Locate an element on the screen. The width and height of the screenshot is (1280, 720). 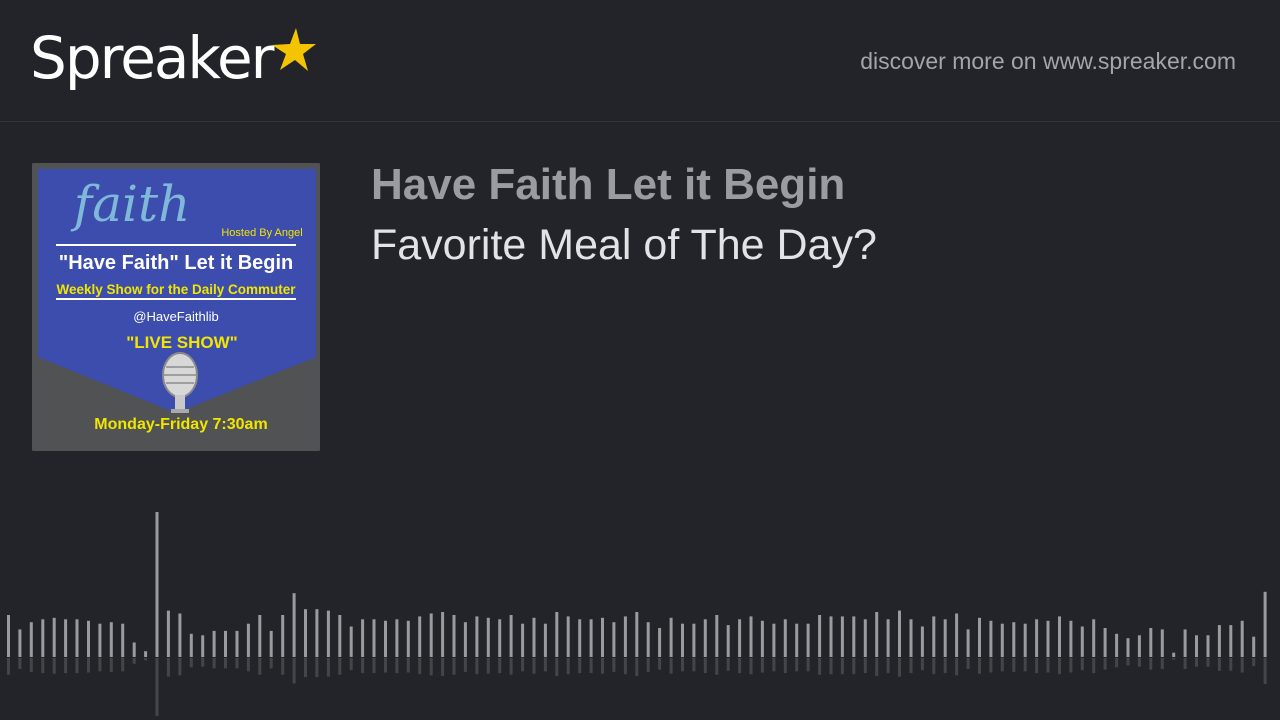
spreaker-logo: Spreaker is located at coordinates (174, 62).